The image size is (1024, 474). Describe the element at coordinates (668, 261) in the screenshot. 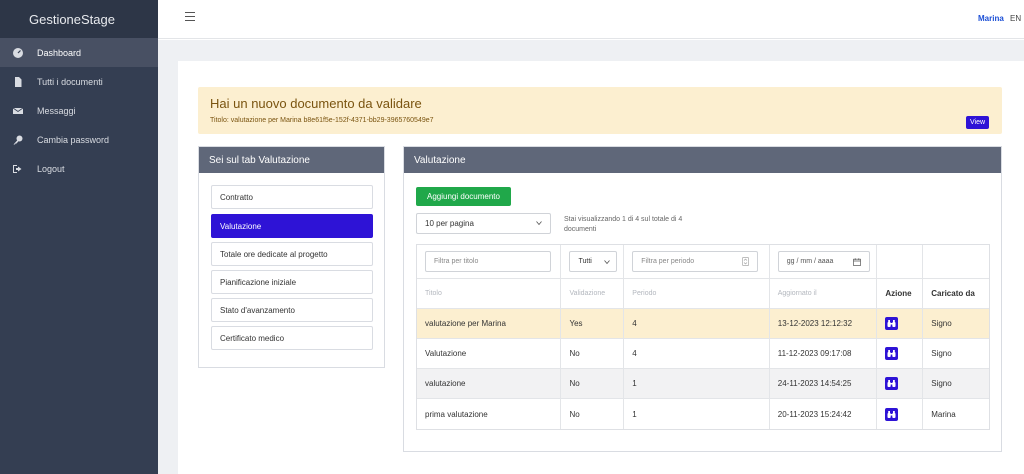

I see `period-filter-placeholder: Filtra per periodo` at that location.